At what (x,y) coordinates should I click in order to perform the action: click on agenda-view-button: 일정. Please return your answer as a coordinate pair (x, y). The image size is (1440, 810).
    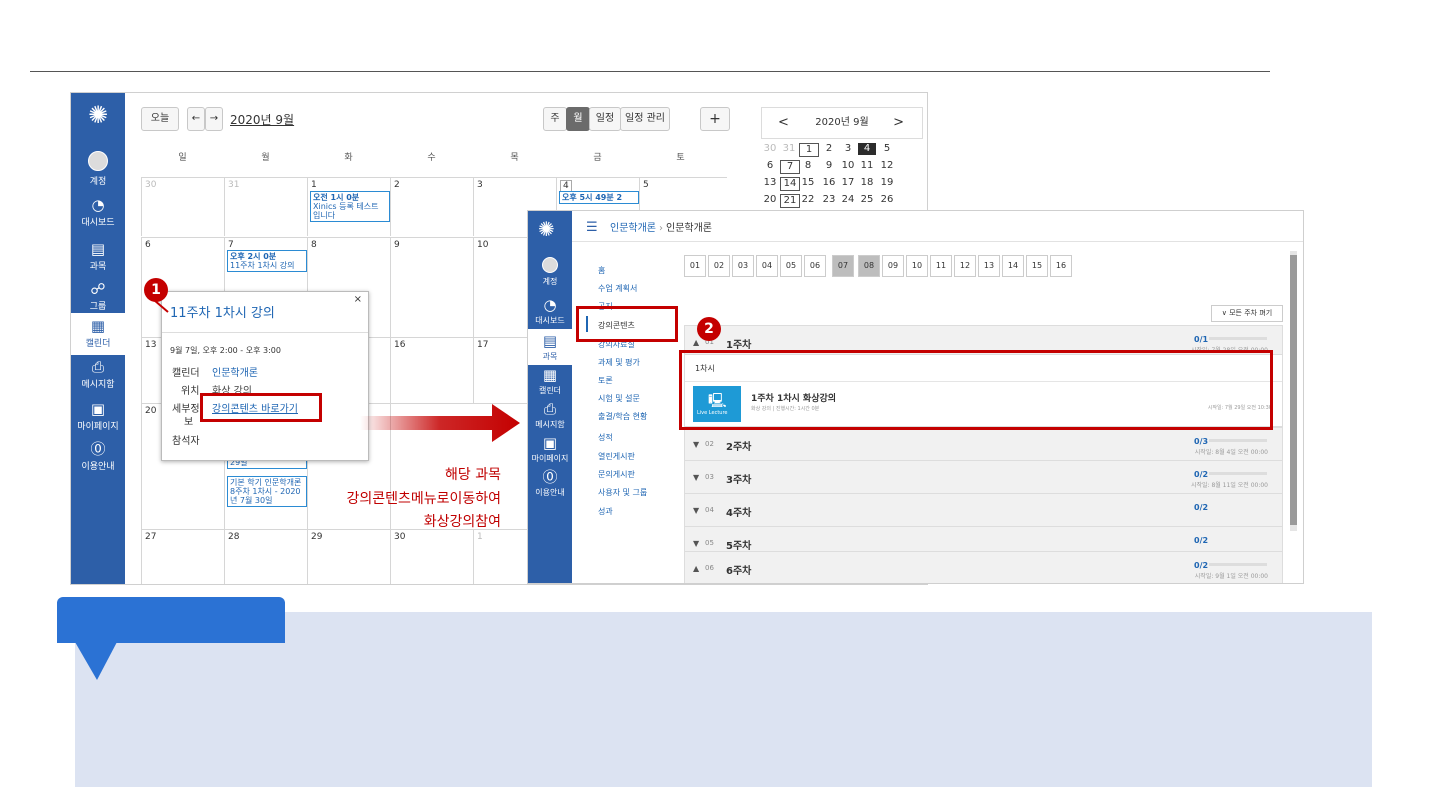
    Looking at the image, I should click on (605, 119).